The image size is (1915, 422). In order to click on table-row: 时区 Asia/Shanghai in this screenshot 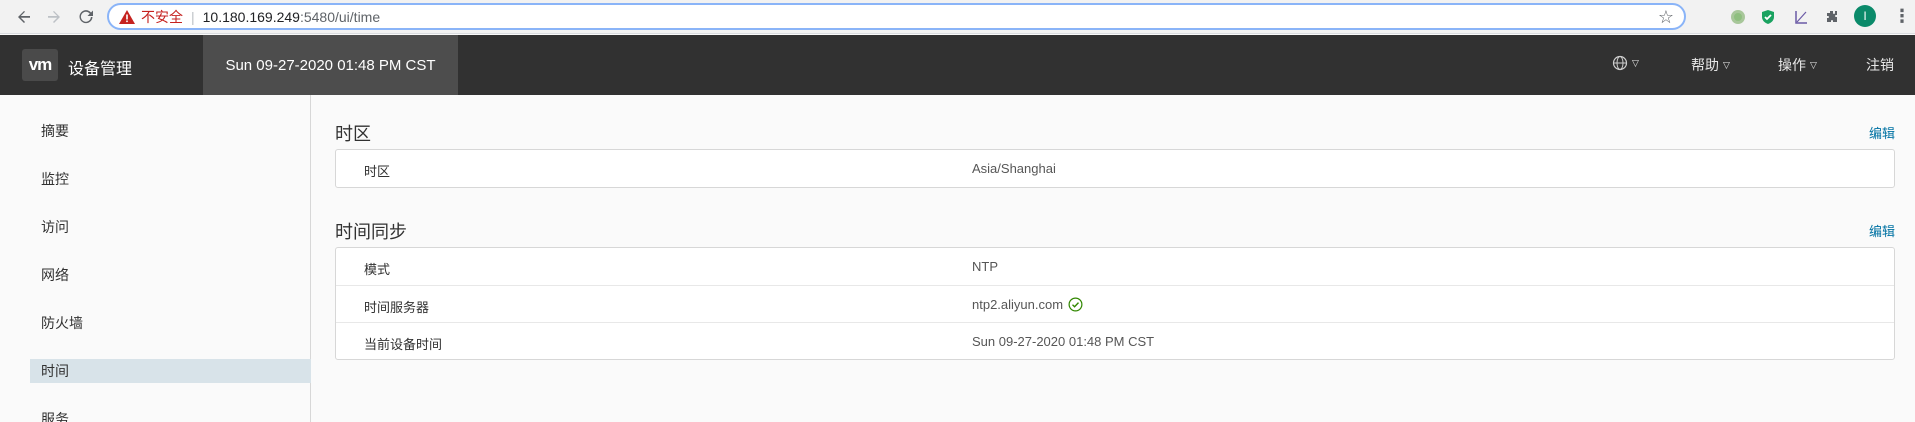, I will do `click(1115, 168)`.